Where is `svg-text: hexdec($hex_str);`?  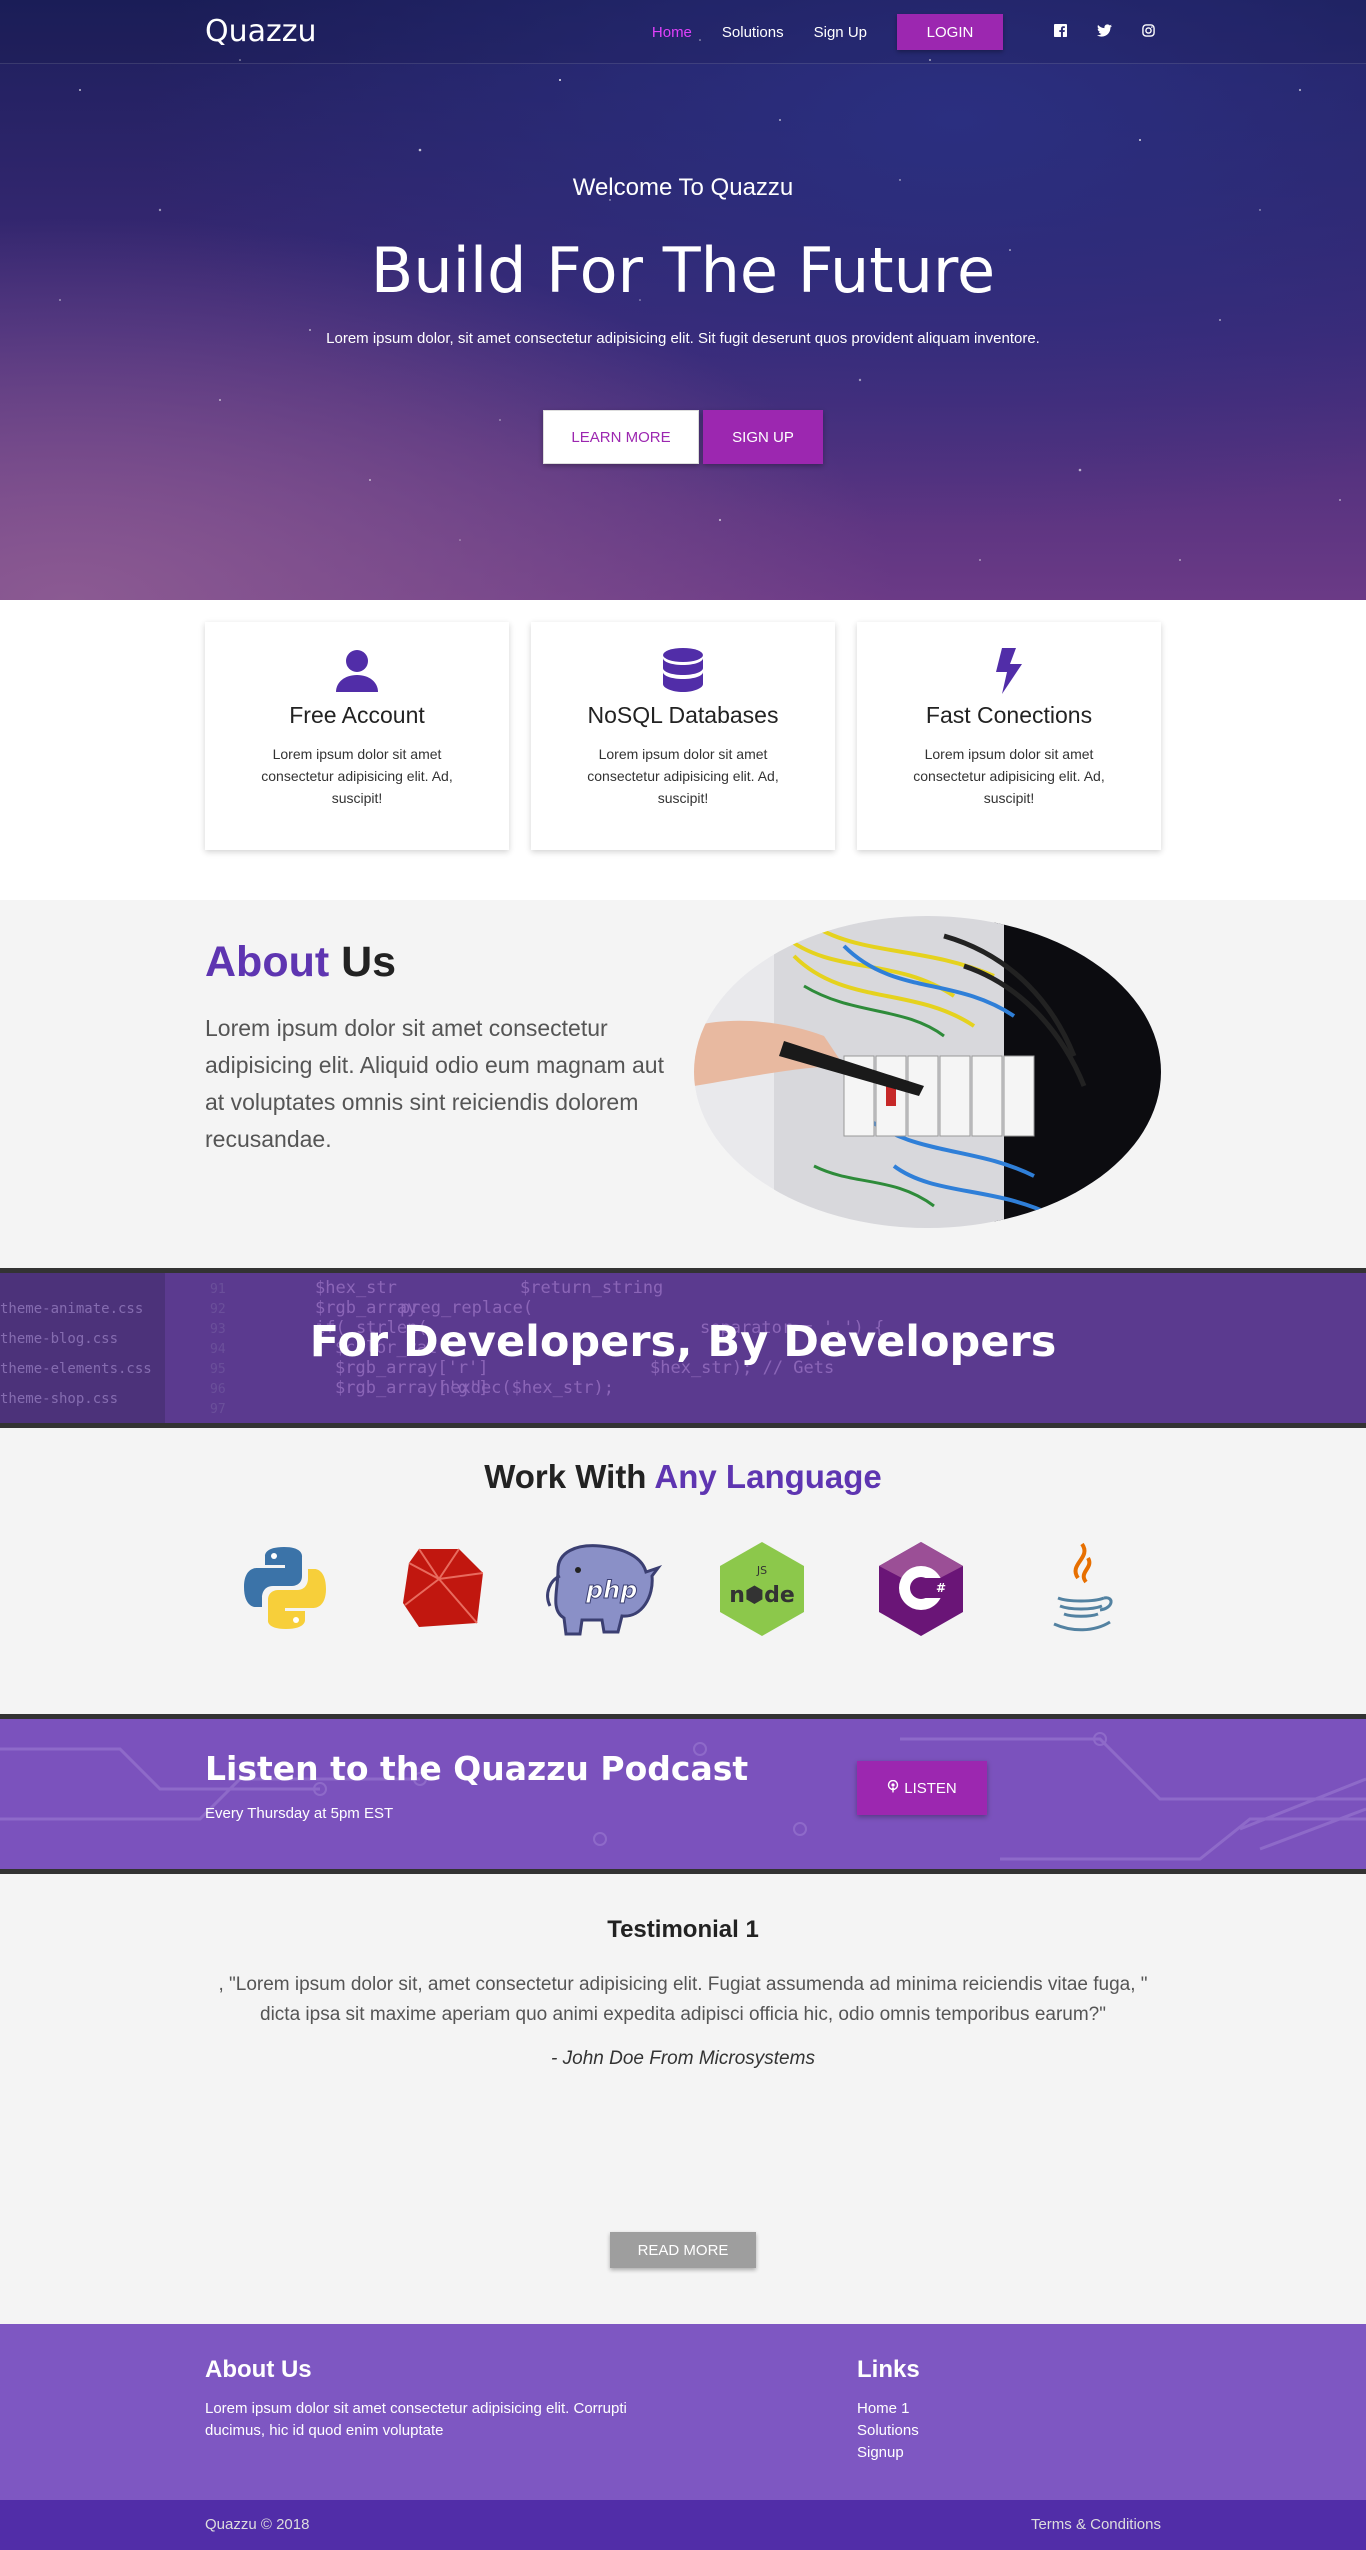
svg-text: hexdec($hex_str); is located at coordinates (527, 1388).